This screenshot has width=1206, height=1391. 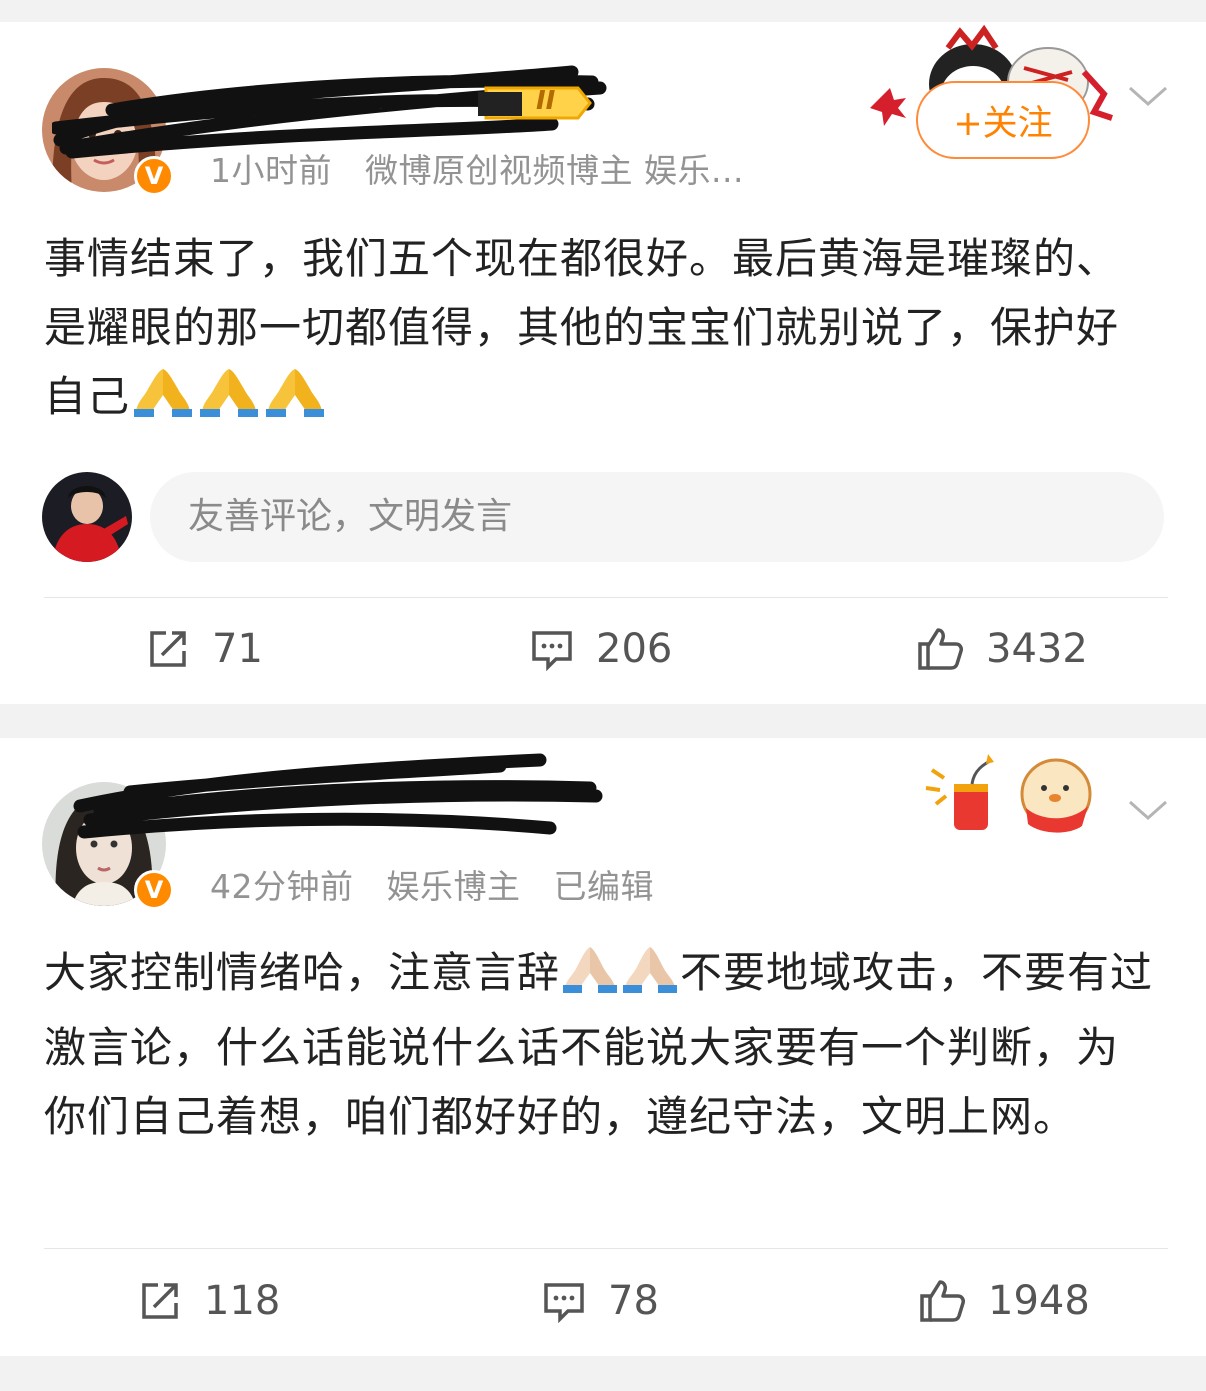 I want to click on post-time: 1小时前, so click(x=271, y=170).